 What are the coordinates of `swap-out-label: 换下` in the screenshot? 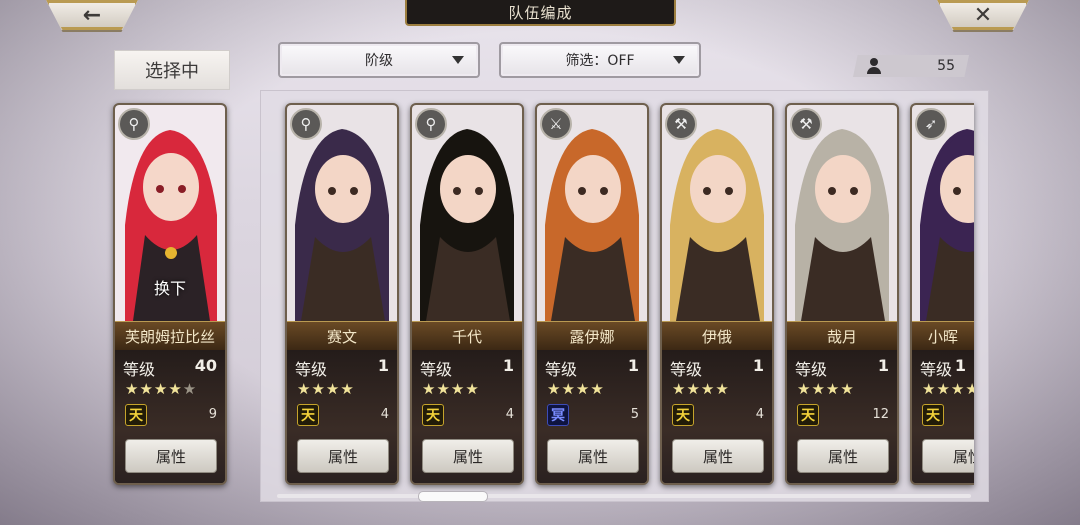 It's located at (169, 288).